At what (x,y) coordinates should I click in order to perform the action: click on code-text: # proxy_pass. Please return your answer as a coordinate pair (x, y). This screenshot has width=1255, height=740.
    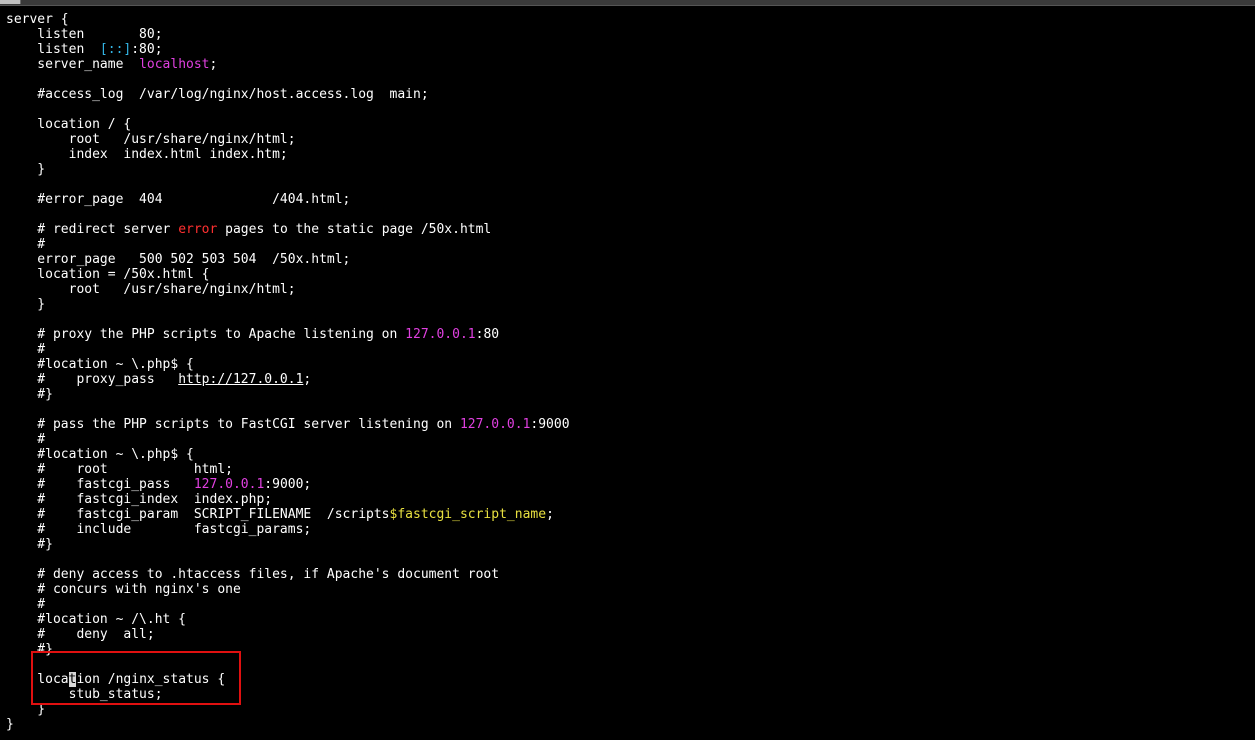
    Looking at the image, I should click on (92, 379).